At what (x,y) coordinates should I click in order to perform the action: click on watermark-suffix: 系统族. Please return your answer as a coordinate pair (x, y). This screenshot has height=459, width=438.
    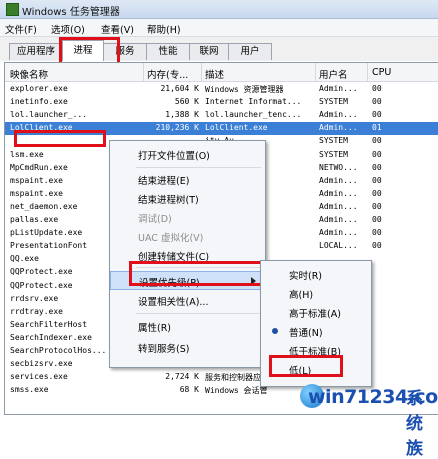
    Looking at the image, I should click on (414, 424).